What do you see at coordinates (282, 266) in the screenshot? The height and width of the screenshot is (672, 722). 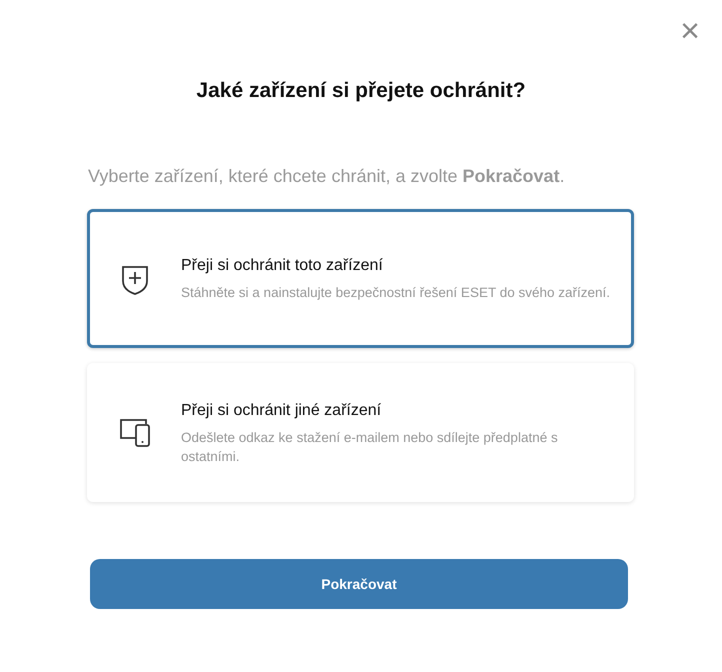 I see `option-title: Přeji si ochránit toto zařízení` at bounding box center [282, 266].